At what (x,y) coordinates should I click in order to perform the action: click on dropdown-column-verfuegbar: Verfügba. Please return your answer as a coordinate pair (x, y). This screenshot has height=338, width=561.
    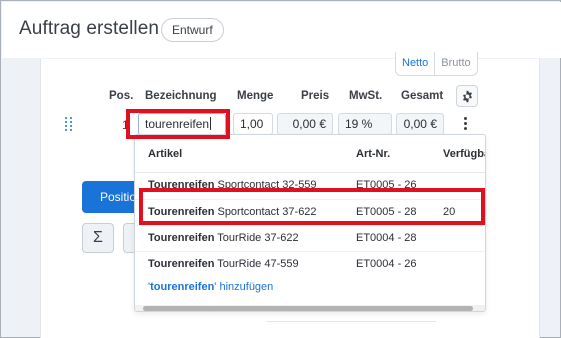
    Looking at the image, I should click on (464, 154).